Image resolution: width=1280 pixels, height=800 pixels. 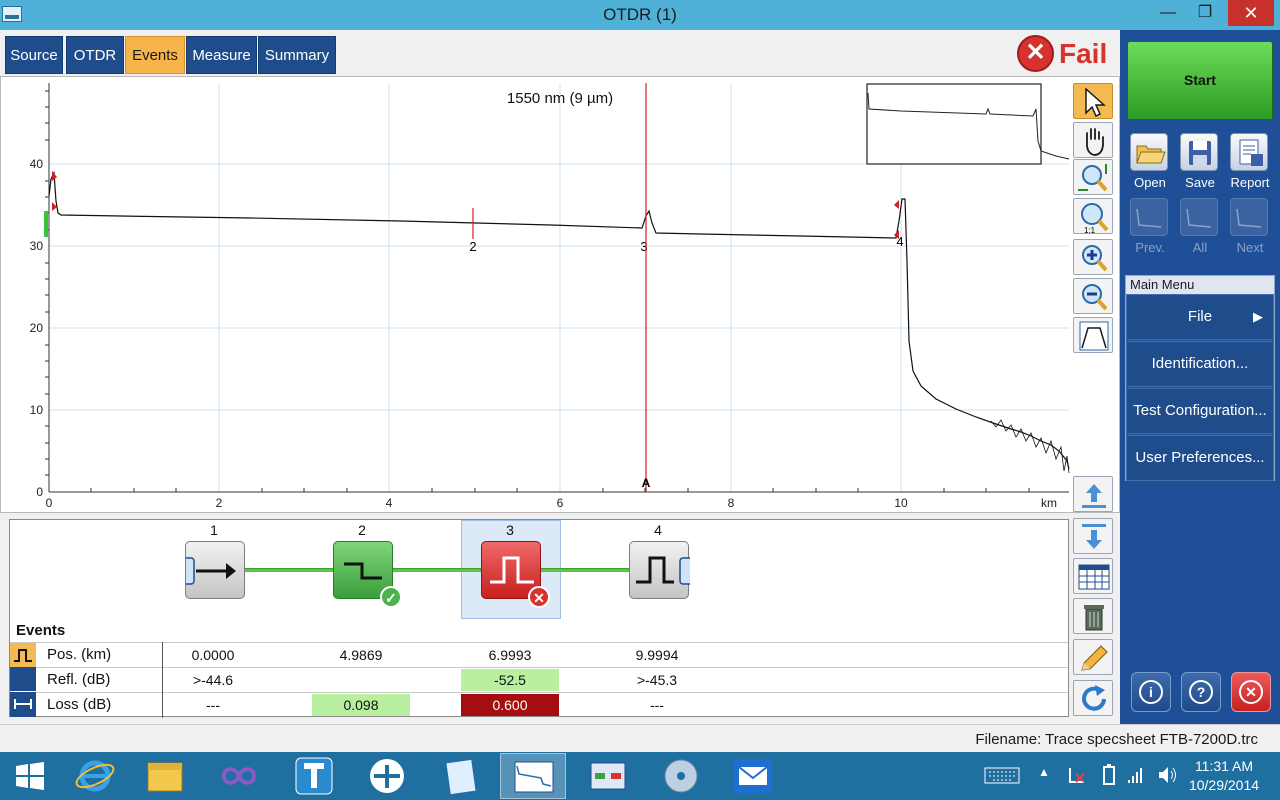 What do you see at coordinates (1201, 692) in the screenshot?
I see `help-button: ?` at bounding box center [1201, 692].